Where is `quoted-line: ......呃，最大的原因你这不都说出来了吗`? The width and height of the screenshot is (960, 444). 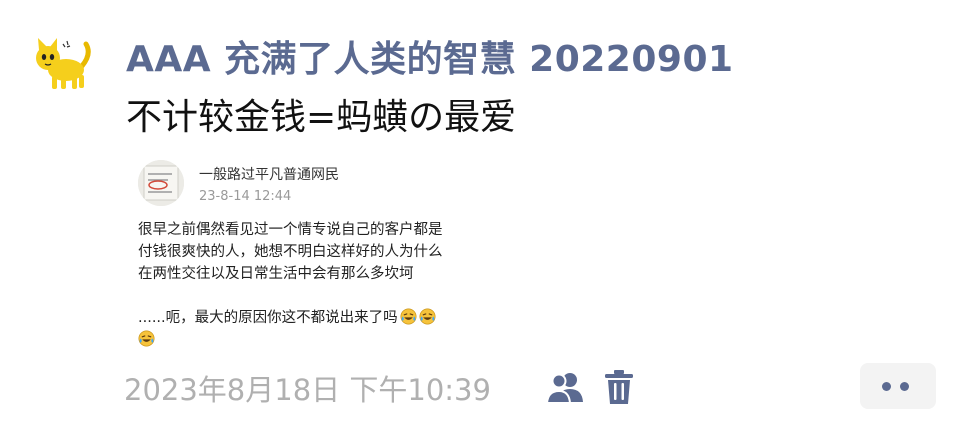
quoted-line: ......呃，最大的原因你这不都说出来了吗 is located at coordinates (268, 318).